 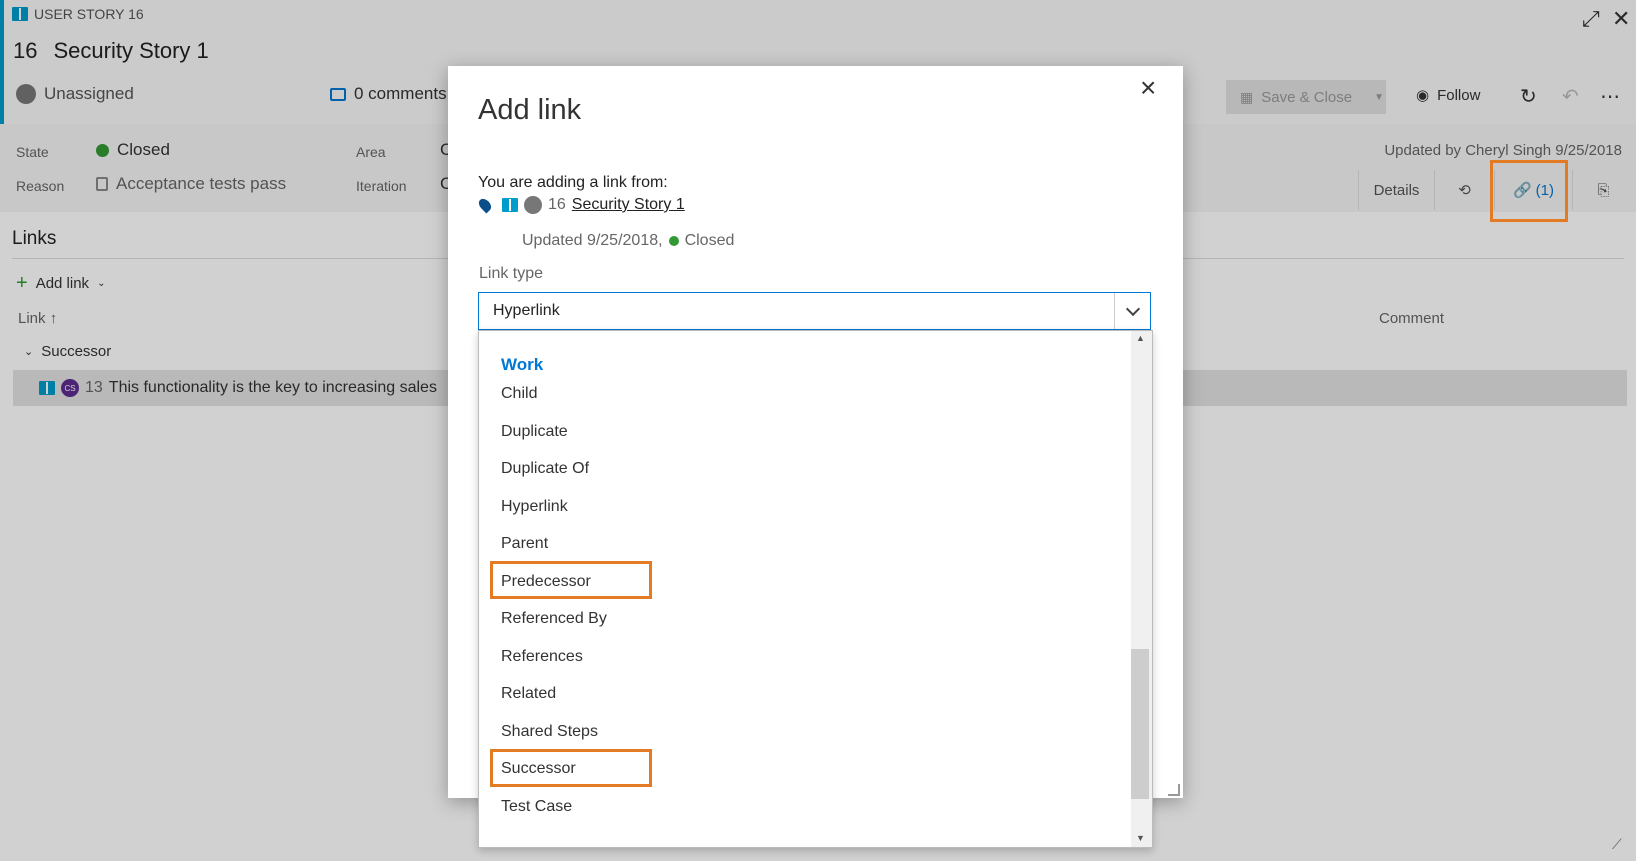 What do you see at coordinates (510, 205) in the screenshot?
I see `book-icon` at bounding box center [510, 205].